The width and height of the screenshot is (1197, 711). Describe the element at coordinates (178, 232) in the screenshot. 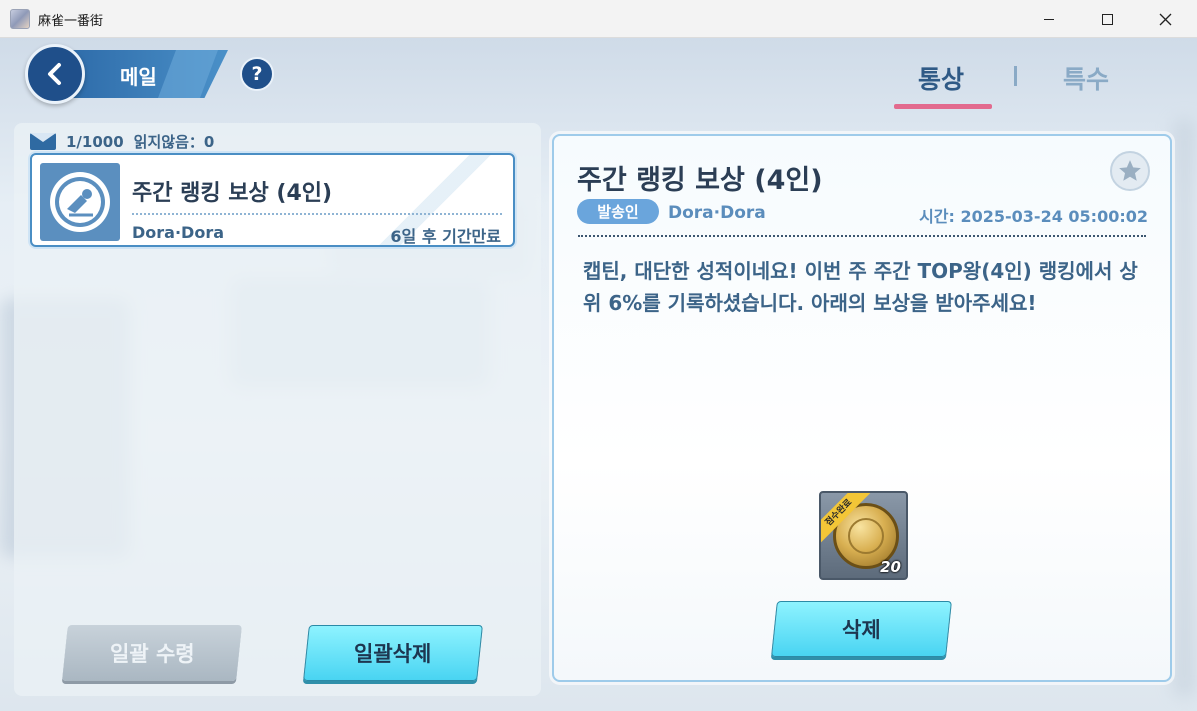

I see `mail-item-sender: Dora·Dora` at that location.